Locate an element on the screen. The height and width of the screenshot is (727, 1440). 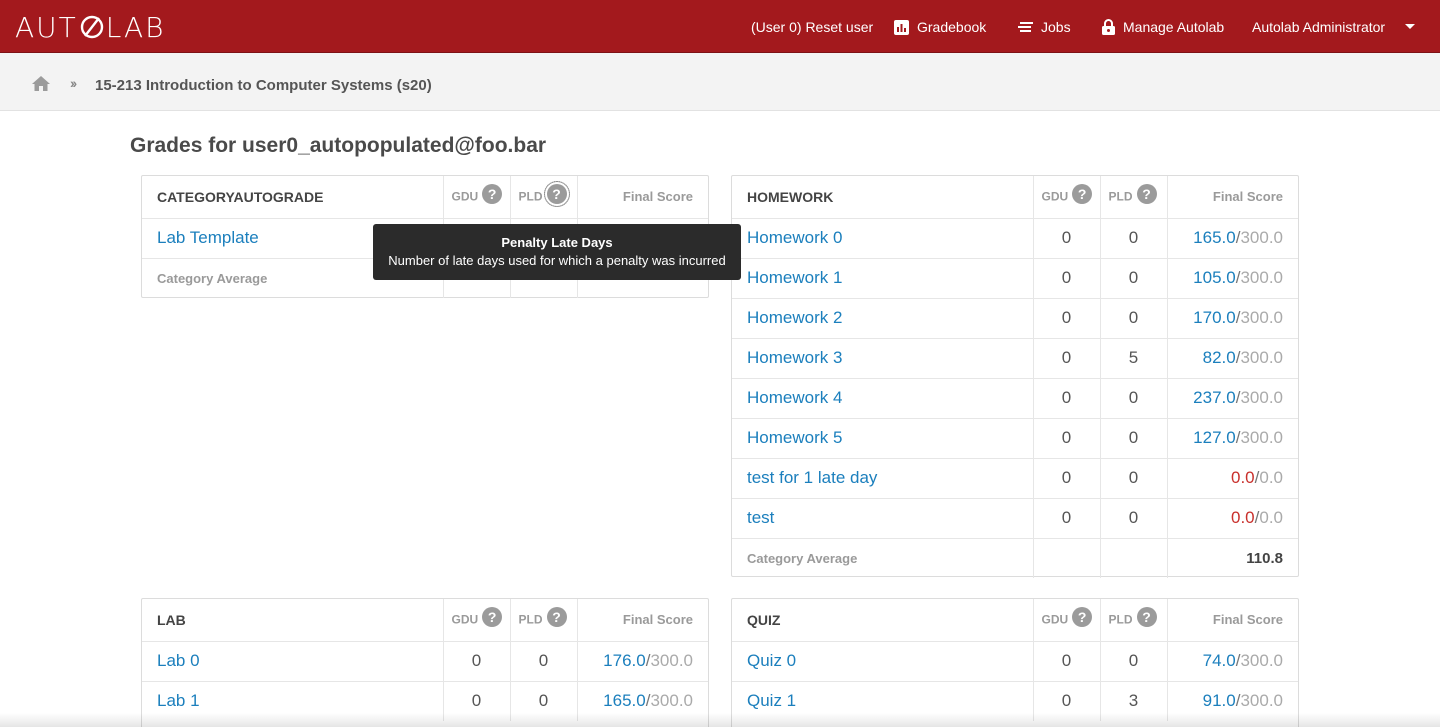
assessment-link: Homework 1 is located at coordinates (882, 278).